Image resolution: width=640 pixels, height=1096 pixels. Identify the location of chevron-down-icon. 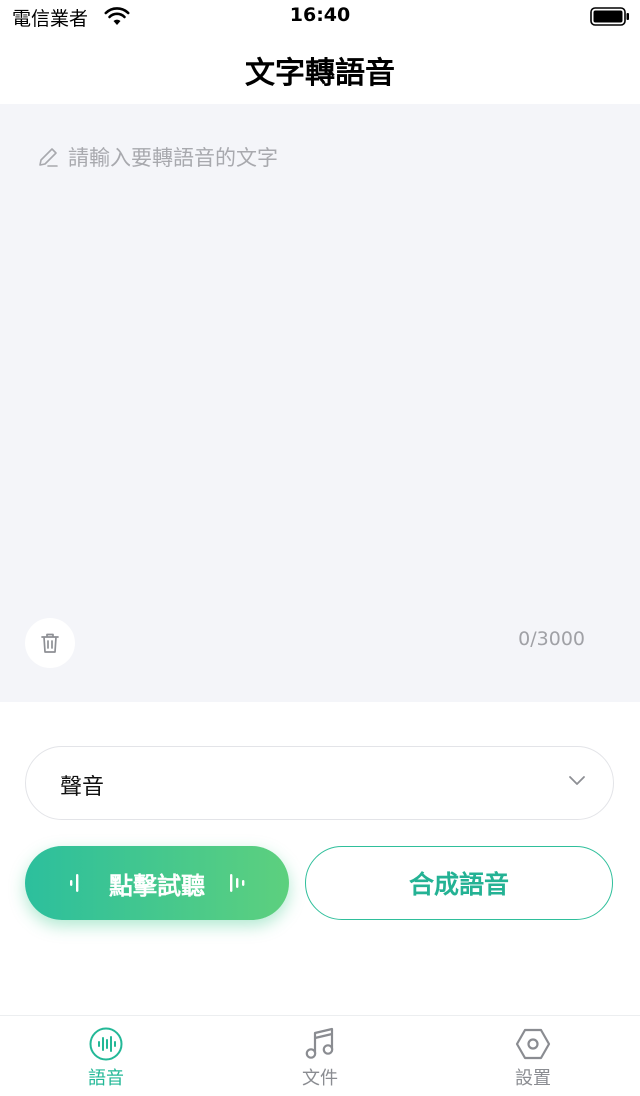
(577, 780).